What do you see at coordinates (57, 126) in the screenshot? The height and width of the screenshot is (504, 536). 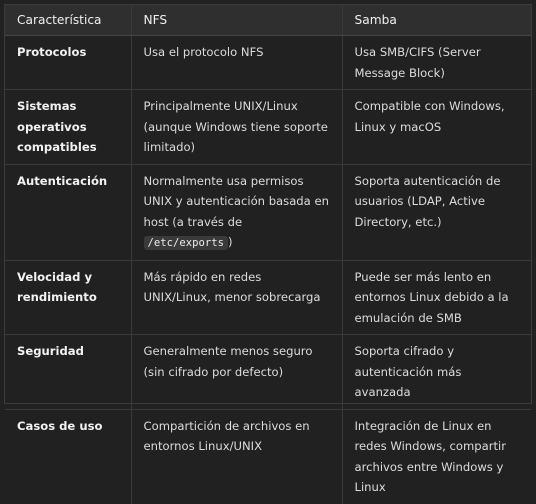 I see `row-feature: Sistemas operativos compatibles` at bounding box center [57, 126].